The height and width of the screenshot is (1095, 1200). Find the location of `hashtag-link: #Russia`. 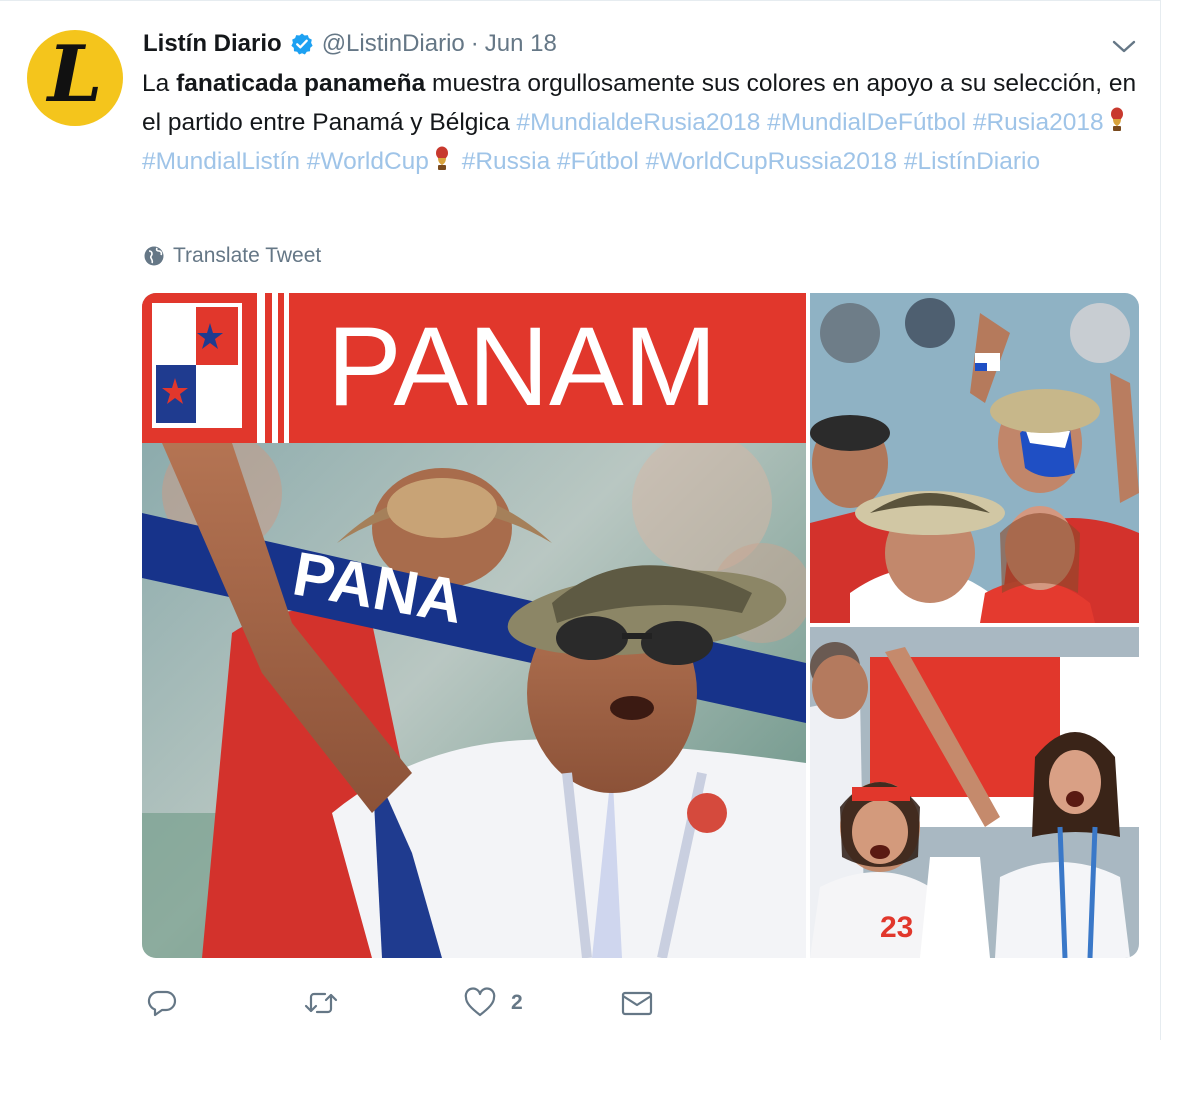

hashtag-link: #Russia is located at coordinates (506, 161).